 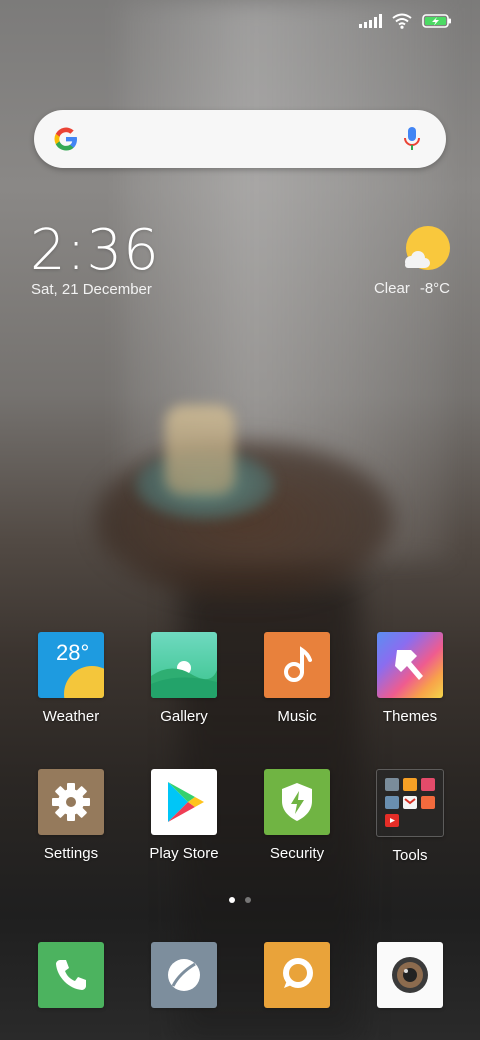 I want to click on app-play-store: Play Store, so click(x=184, y=815).